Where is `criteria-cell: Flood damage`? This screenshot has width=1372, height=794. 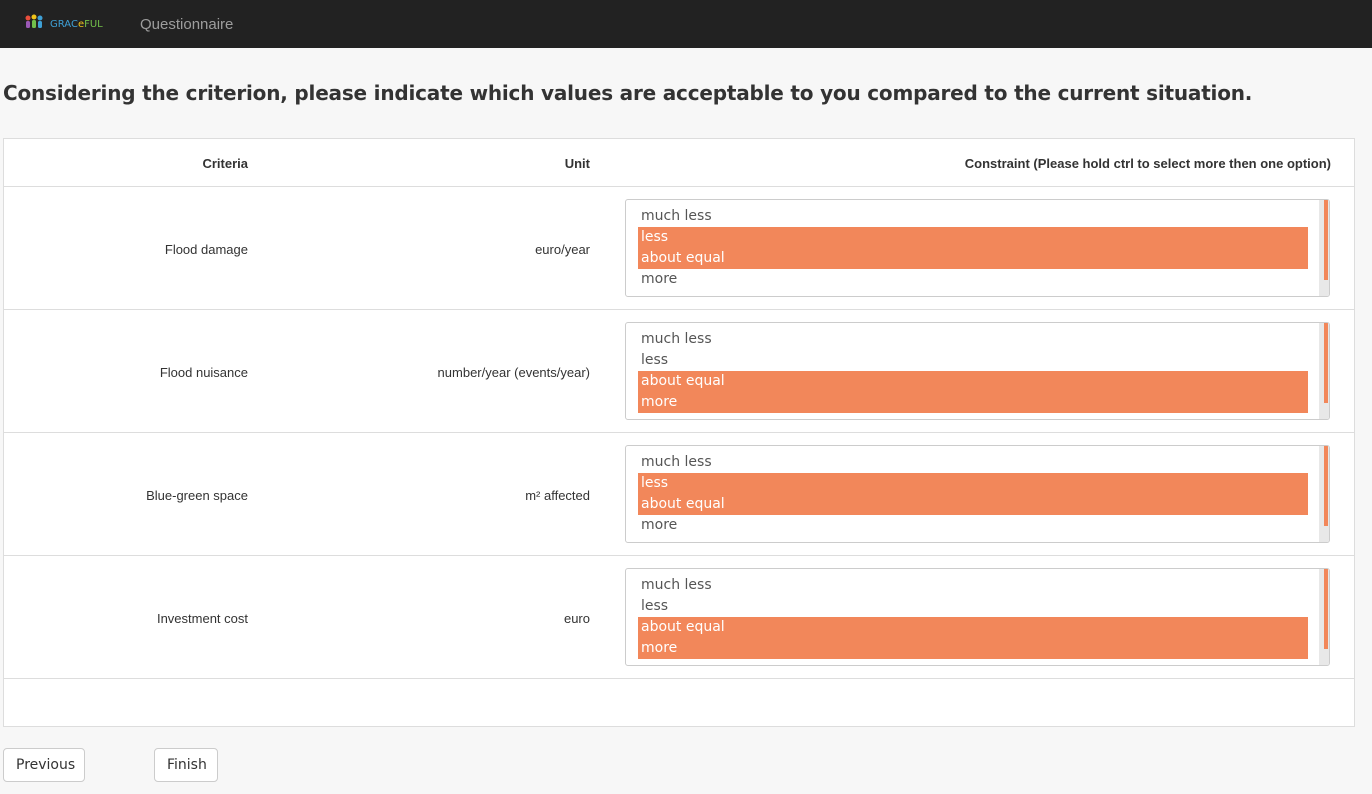
criteria-cell: Flood damage is located at coordinates (206, 249).